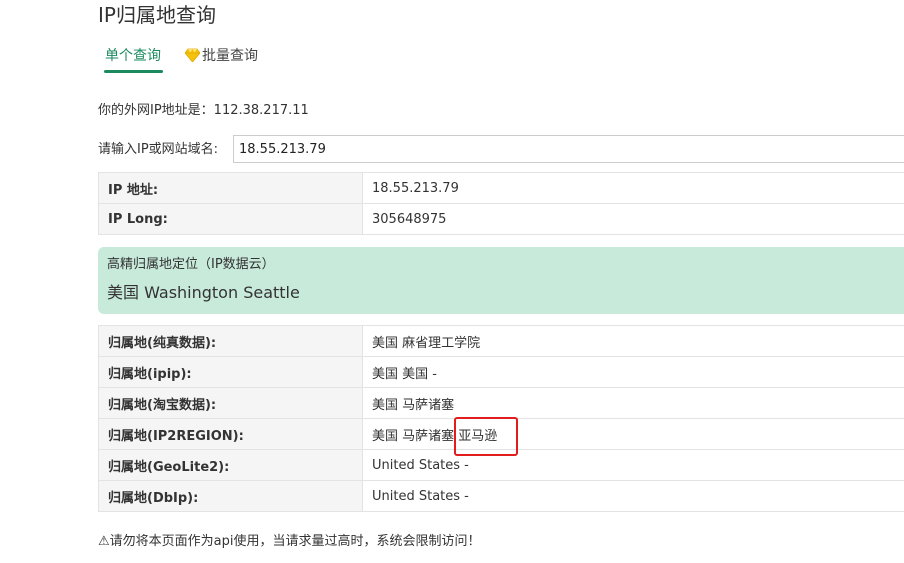  What do you see at coordinates (230, 496) in the screenshot?
I see `row-key: 归属地(DbIp):` at bounding box center [230, 496].